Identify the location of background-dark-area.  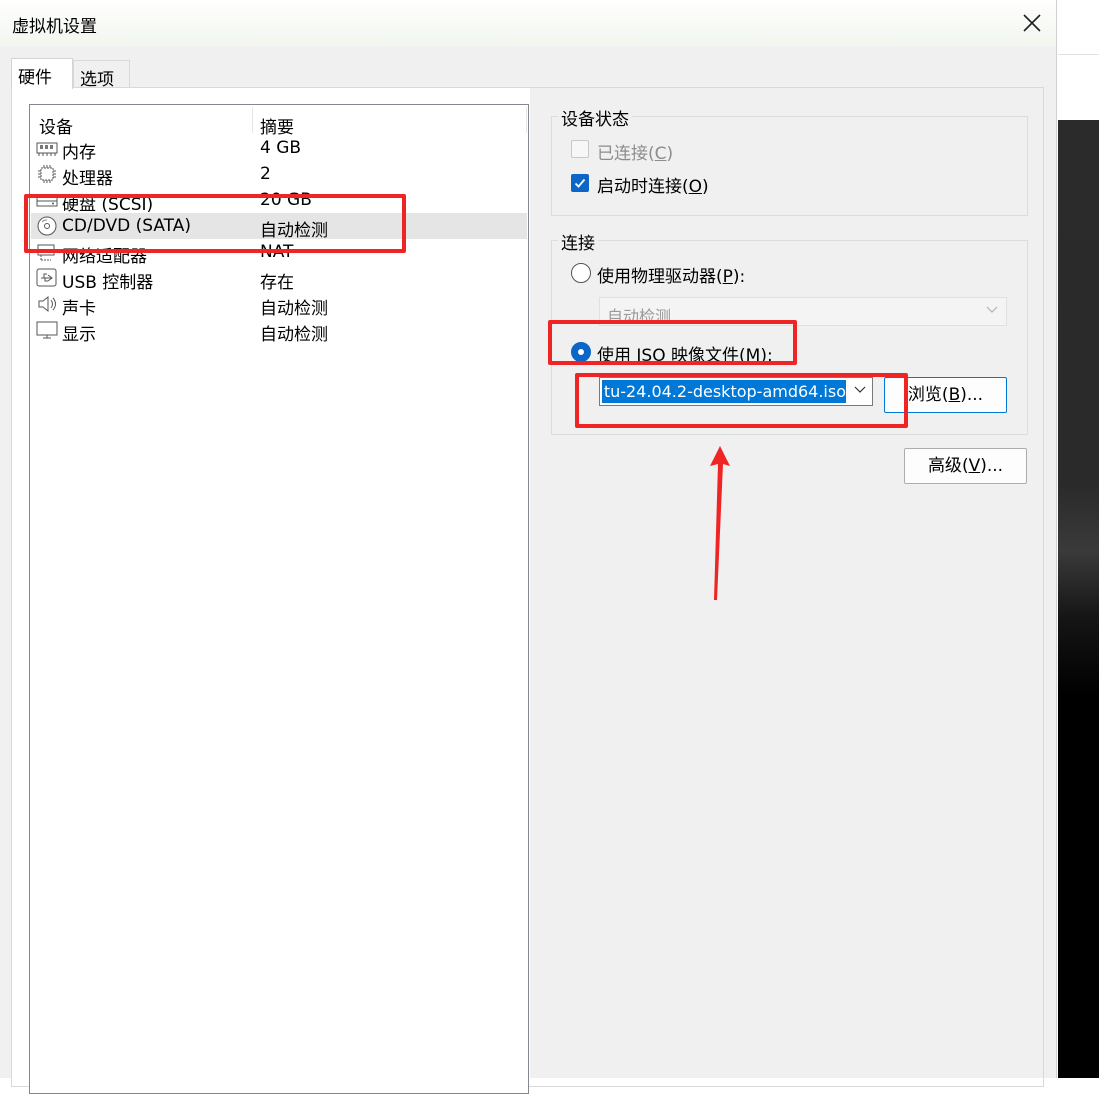
(1078, 599).